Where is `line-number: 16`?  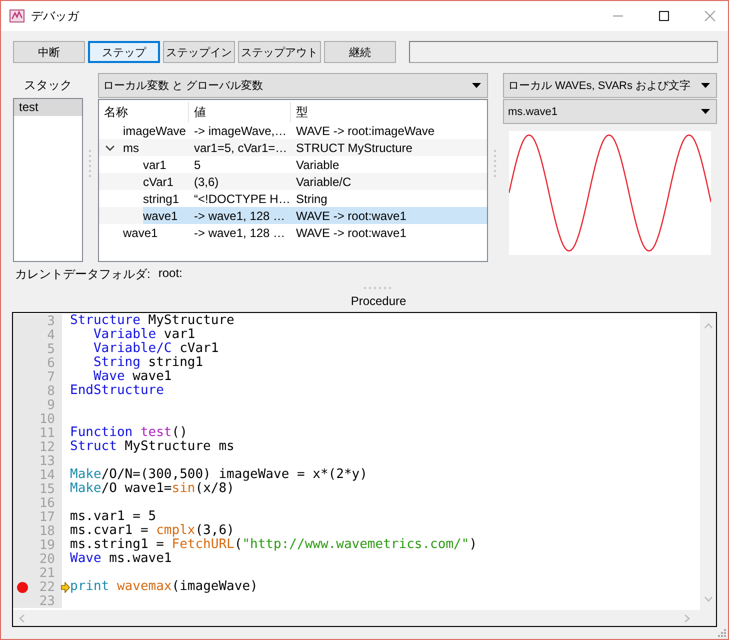 line-number: 16 is located at coordinates (46, 503).